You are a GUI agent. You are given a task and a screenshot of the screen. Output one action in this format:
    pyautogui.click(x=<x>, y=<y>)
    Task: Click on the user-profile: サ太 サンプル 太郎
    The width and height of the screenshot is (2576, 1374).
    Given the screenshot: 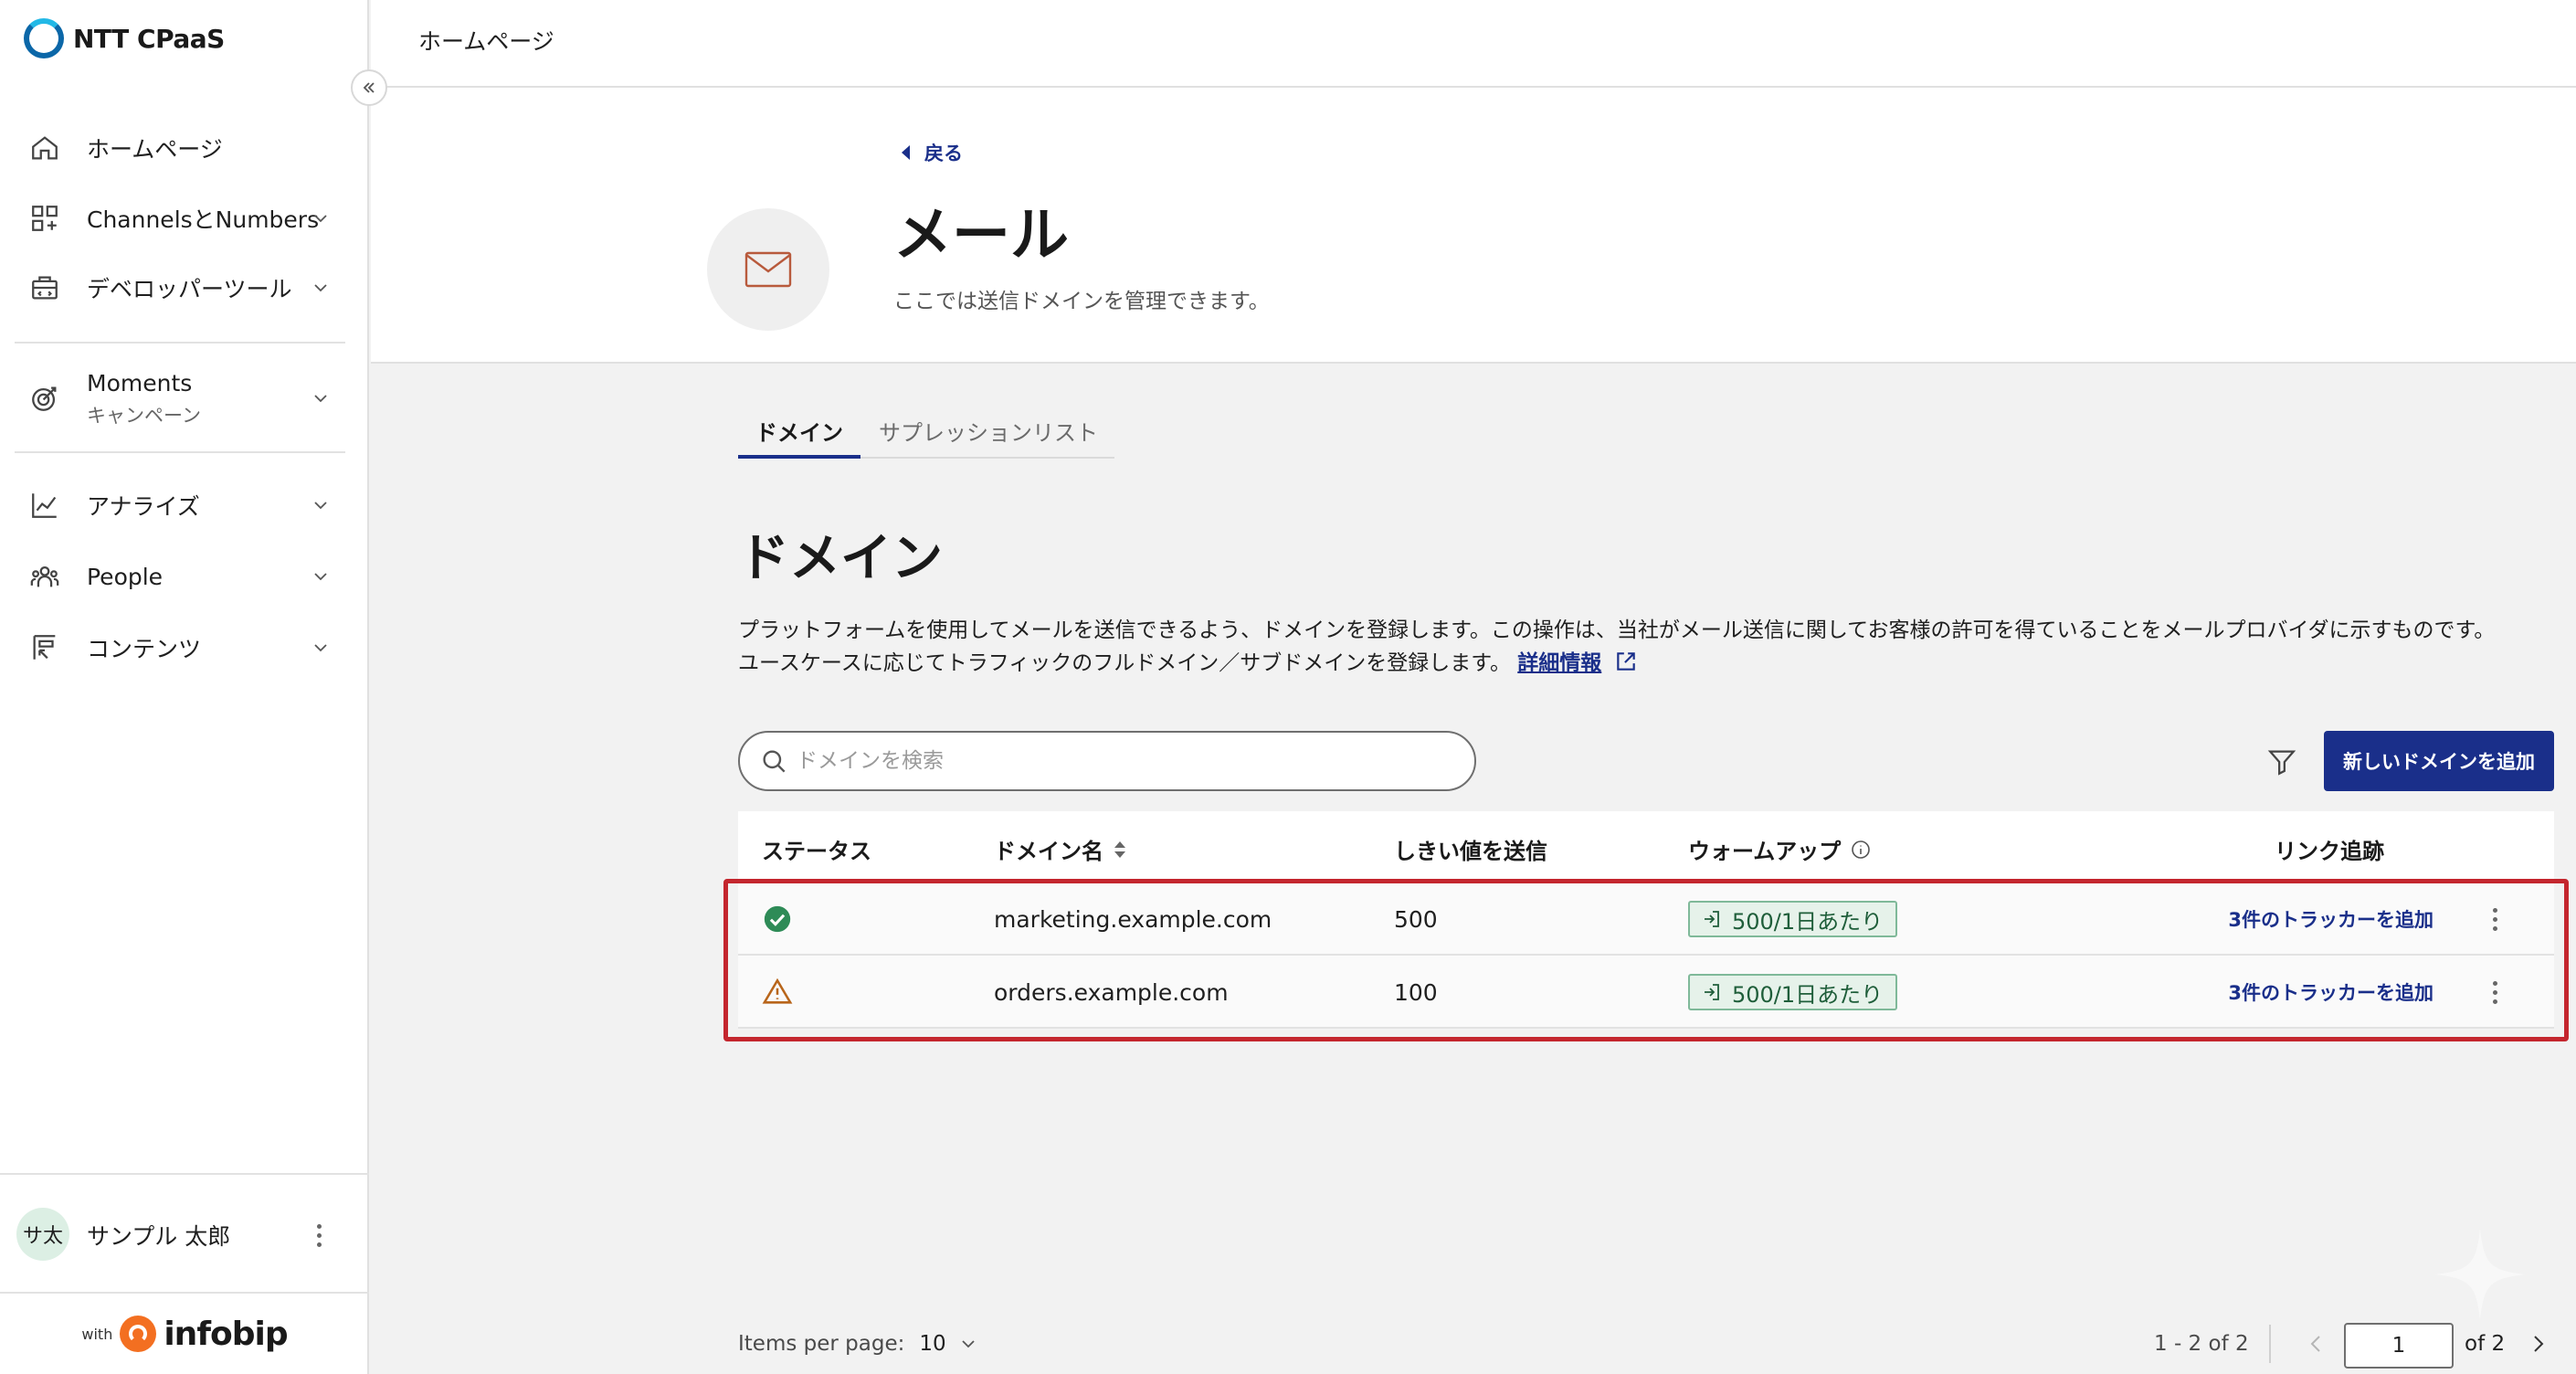 What is the action you would take?
    pyautogui.click(x=184, y=1232)
    